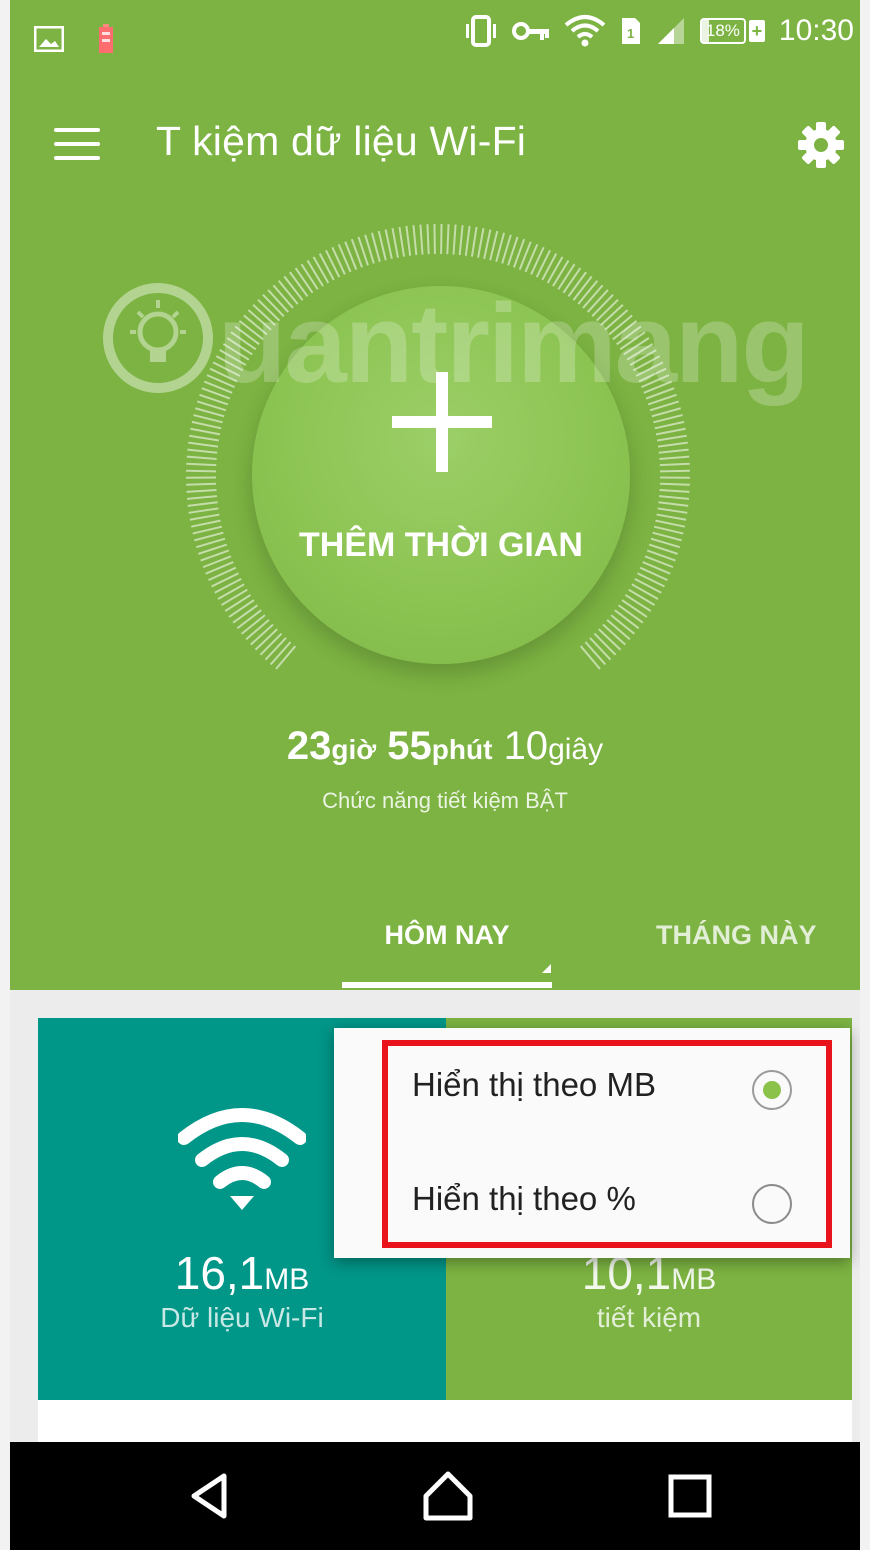 The image size is (870, 1550). I want to click on recents-button, so click(690, 1496).